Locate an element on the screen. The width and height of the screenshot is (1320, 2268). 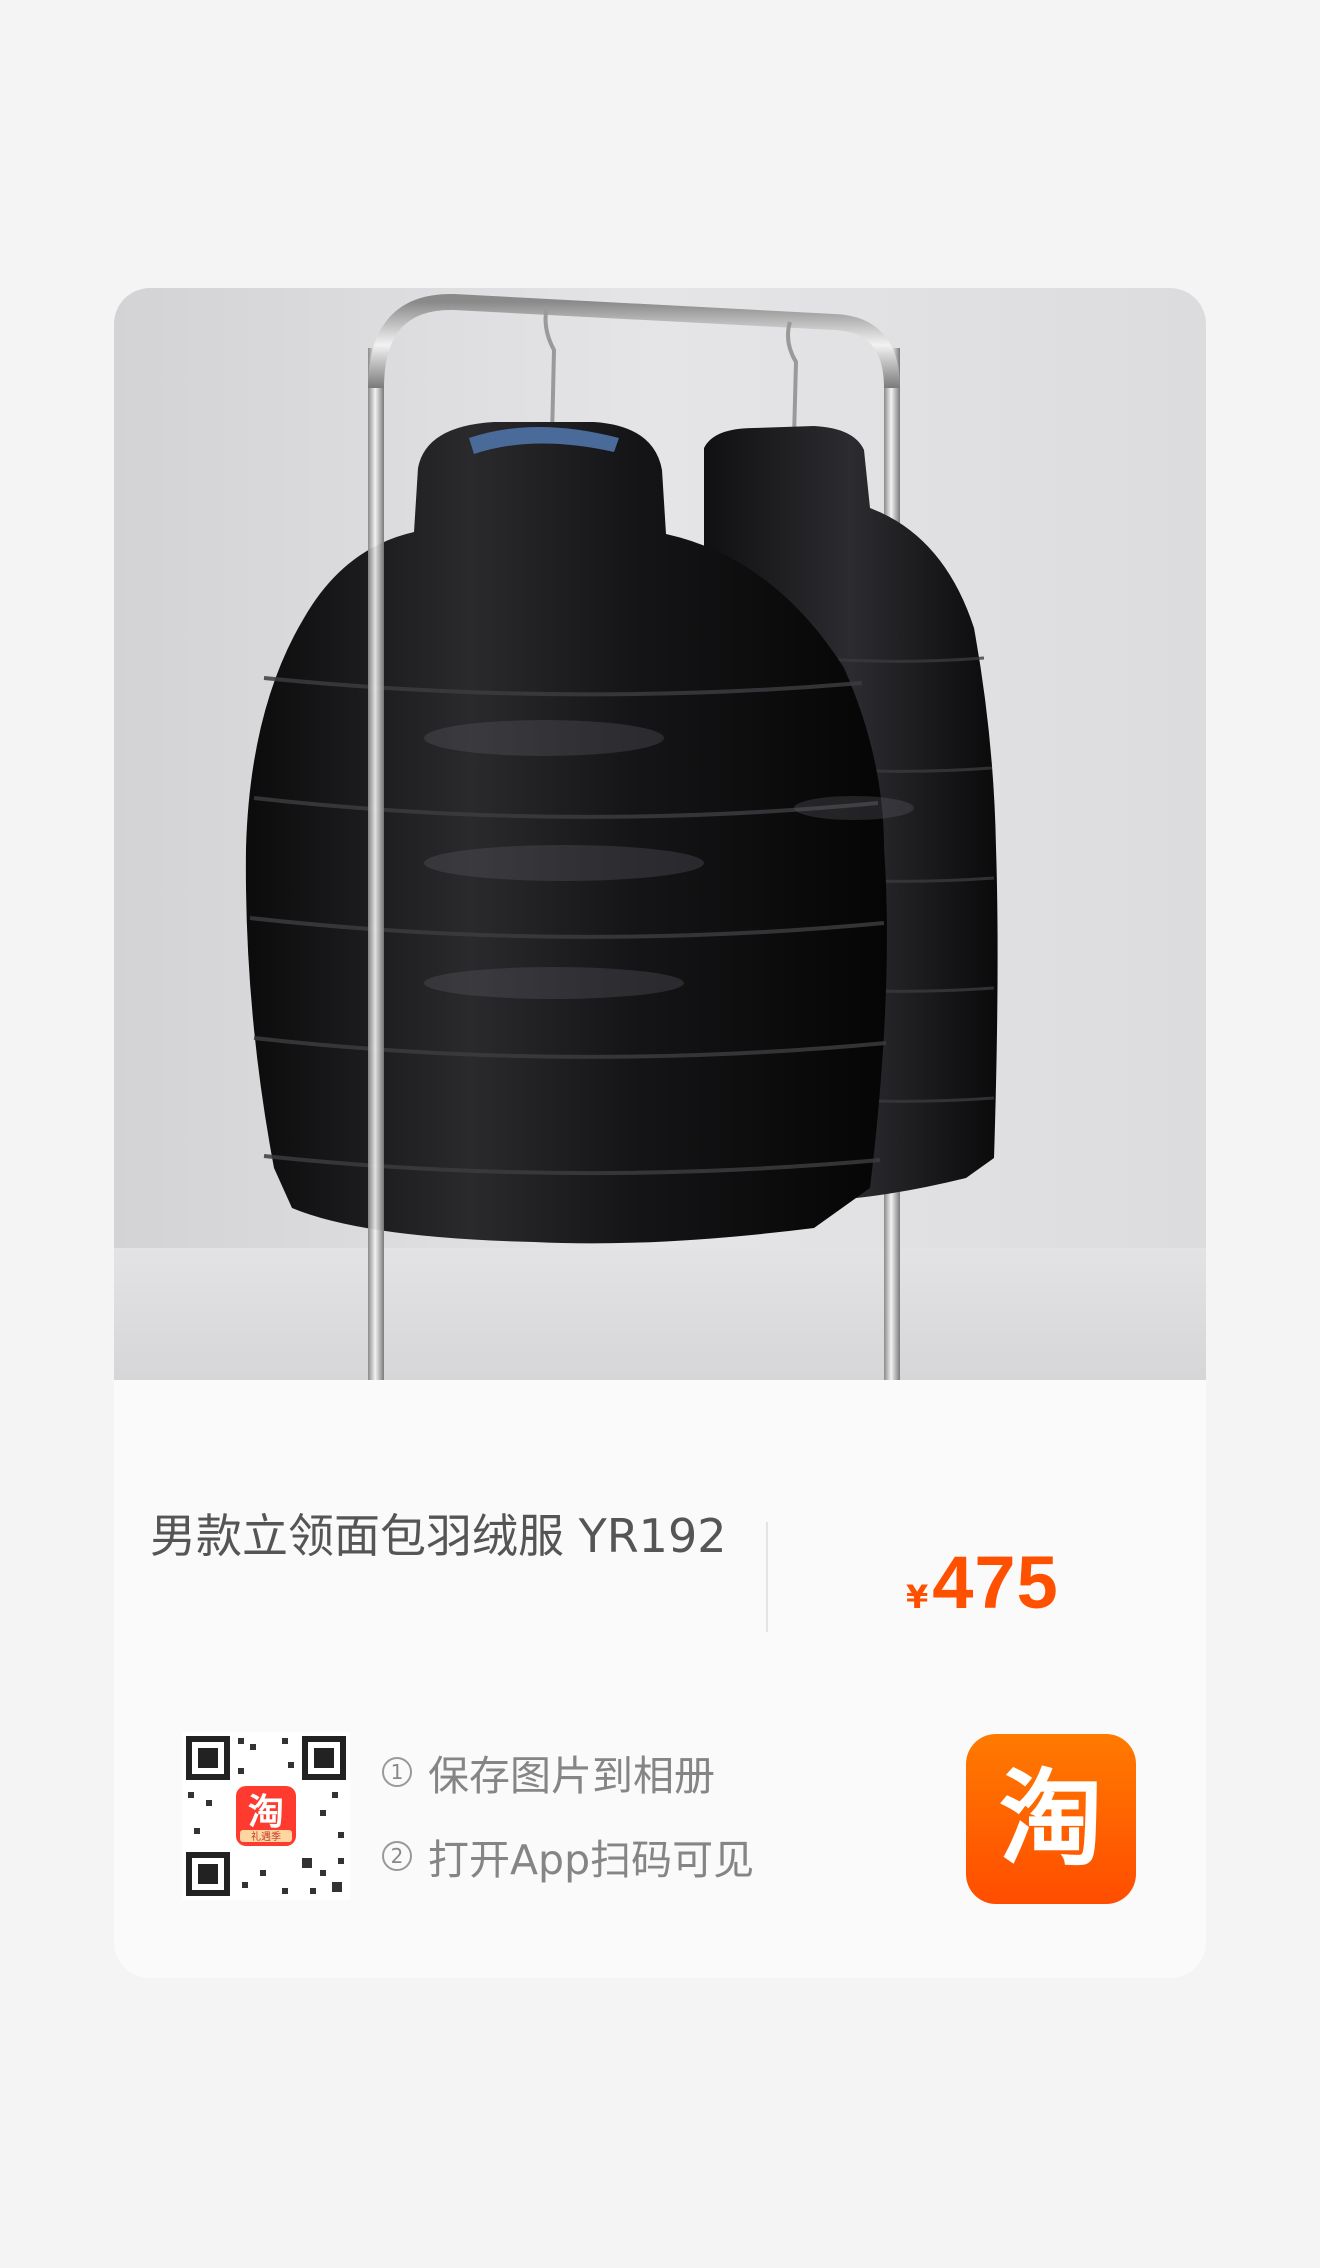
scan-instructions: 1 保存图片到相册 2 打开App扫码可见 is located at coordinates (568, 1830).